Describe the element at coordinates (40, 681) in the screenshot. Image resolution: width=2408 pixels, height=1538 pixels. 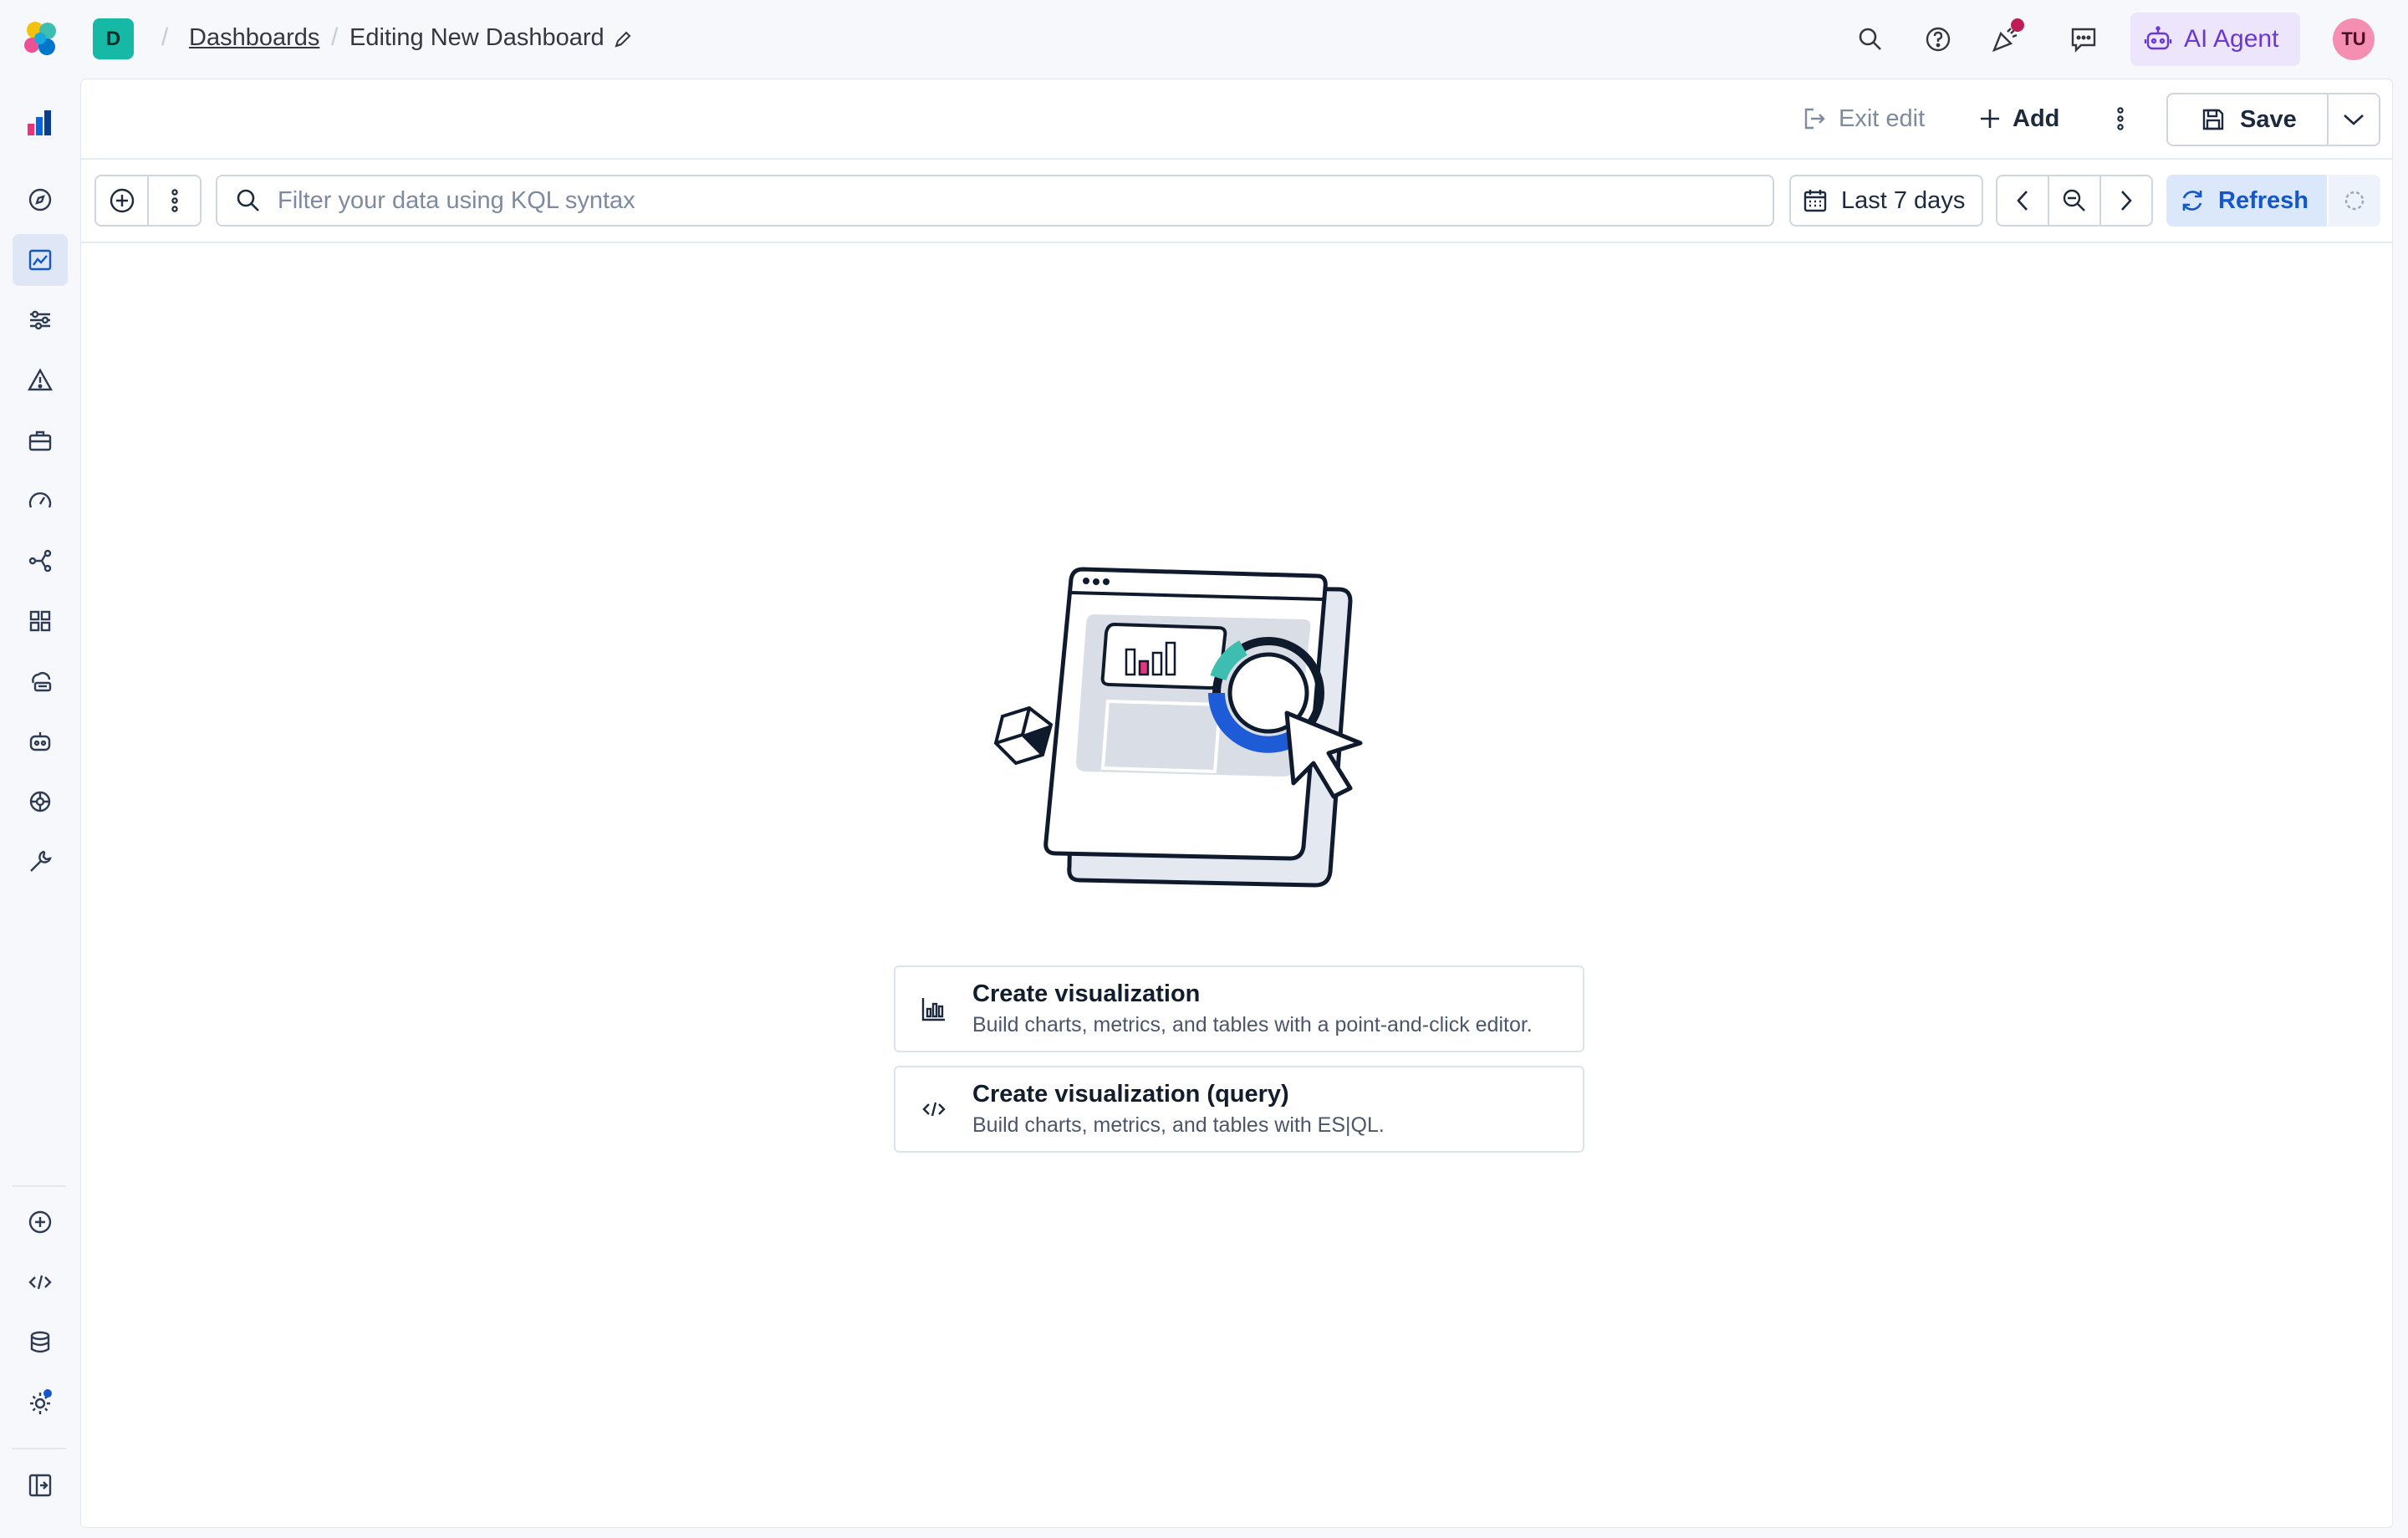
I see `cloud-icon` at that location.